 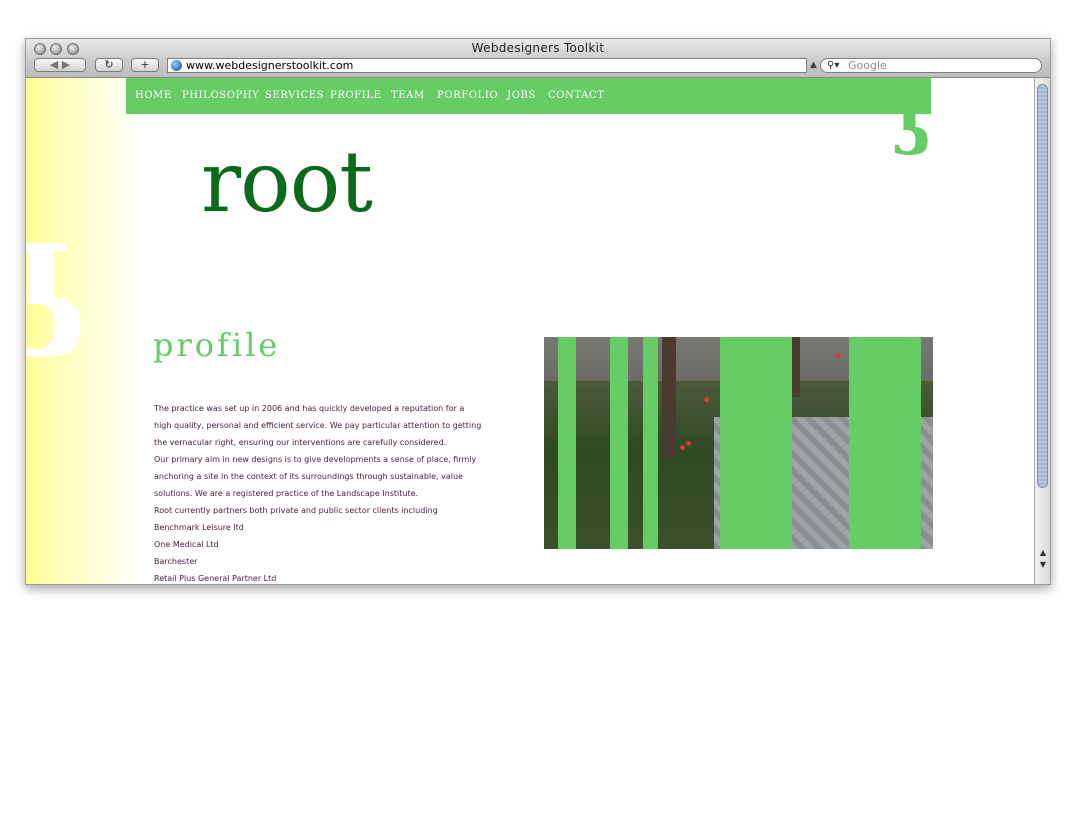 I want to click on client-item: Benchmark Leisure ltd, so click(x=199, y=527).